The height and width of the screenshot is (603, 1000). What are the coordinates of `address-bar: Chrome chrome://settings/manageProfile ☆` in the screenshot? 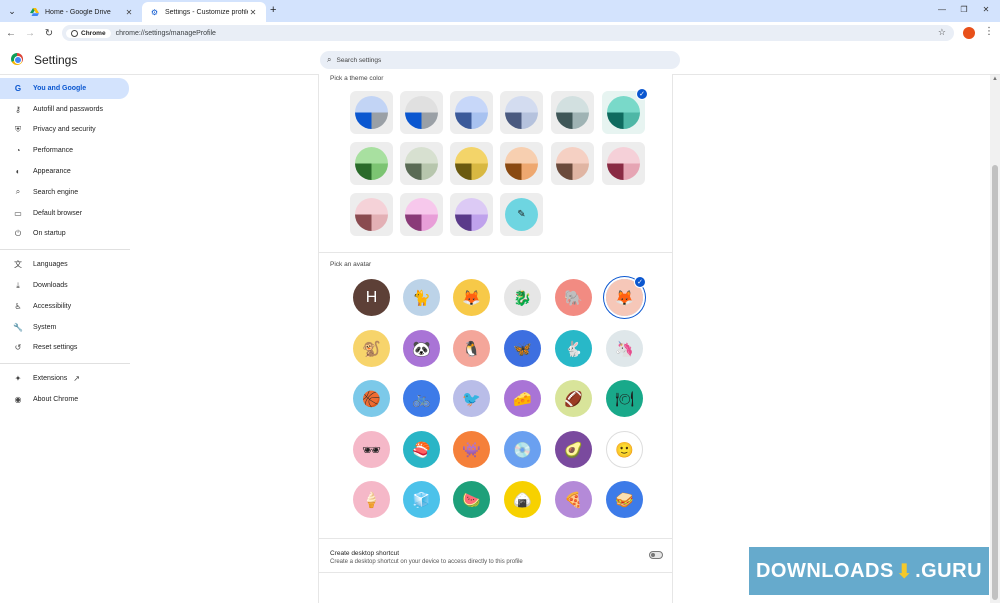 It's located at (508, 33).